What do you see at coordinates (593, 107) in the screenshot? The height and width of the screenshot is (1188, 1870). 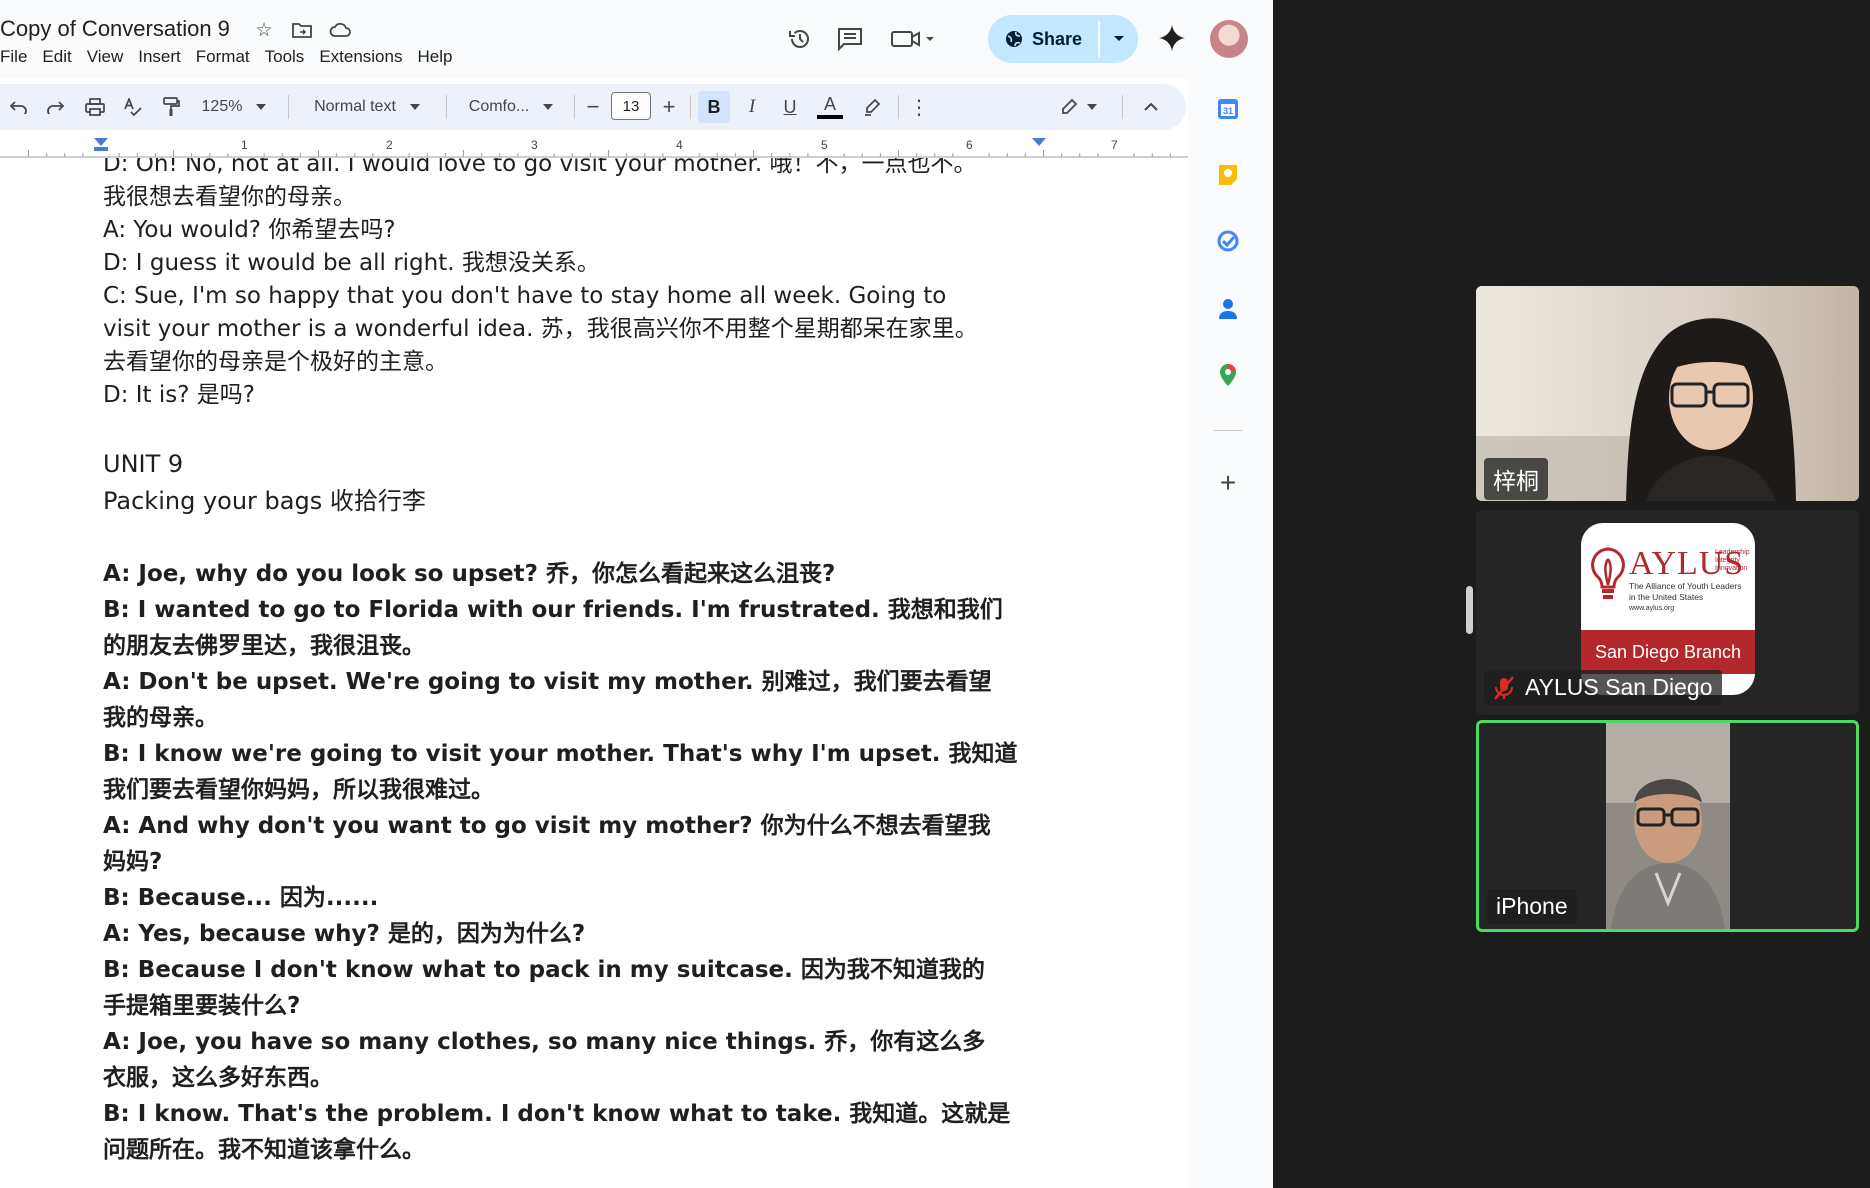 I see `decrease-font-size-button: −` at bounding box center [593, 107].